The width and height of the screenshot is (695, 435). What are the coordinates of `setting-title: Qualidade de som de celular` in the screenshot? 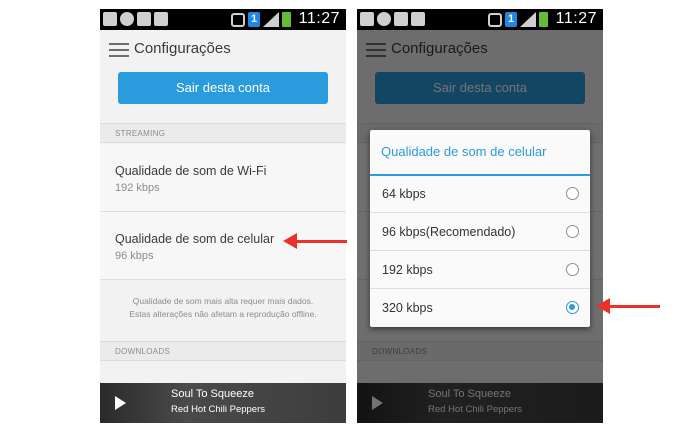 It's located at (195, 239).